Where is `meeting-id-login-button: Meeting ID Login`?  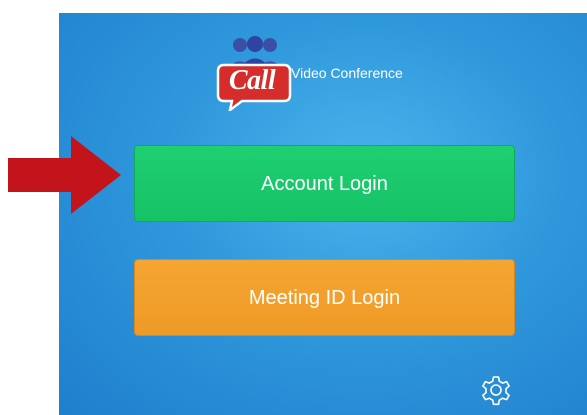
meeting-id-login-button: Meeting ID Login is located at coordinates (324, 297).